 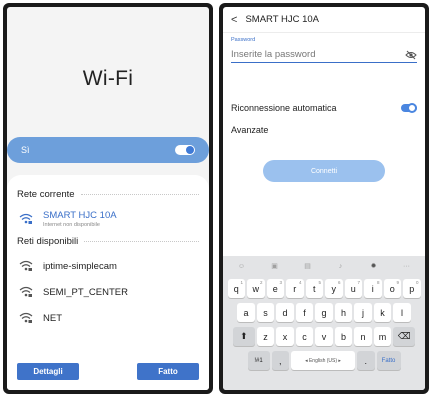 What do you see at coordinates (392, 288) in the screenshot?
I see `key: o9` at bounding box center [392, 288].